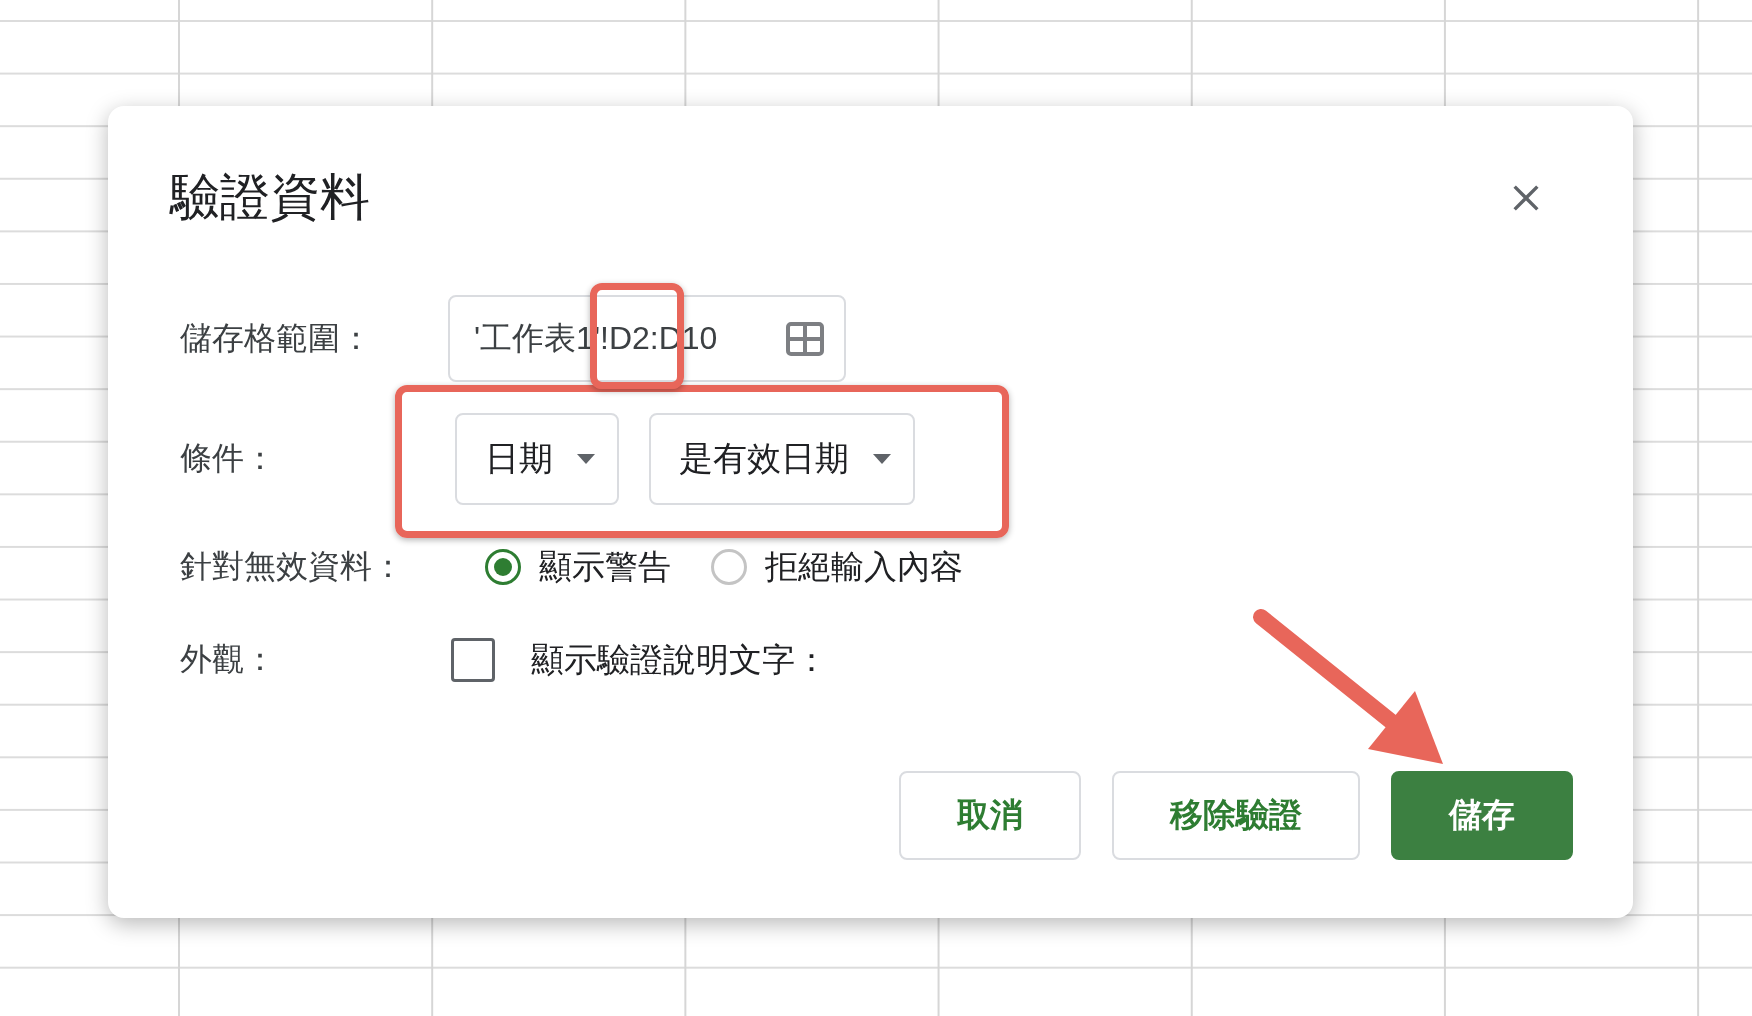  I want to click on grid-icon, so click(805, 338).